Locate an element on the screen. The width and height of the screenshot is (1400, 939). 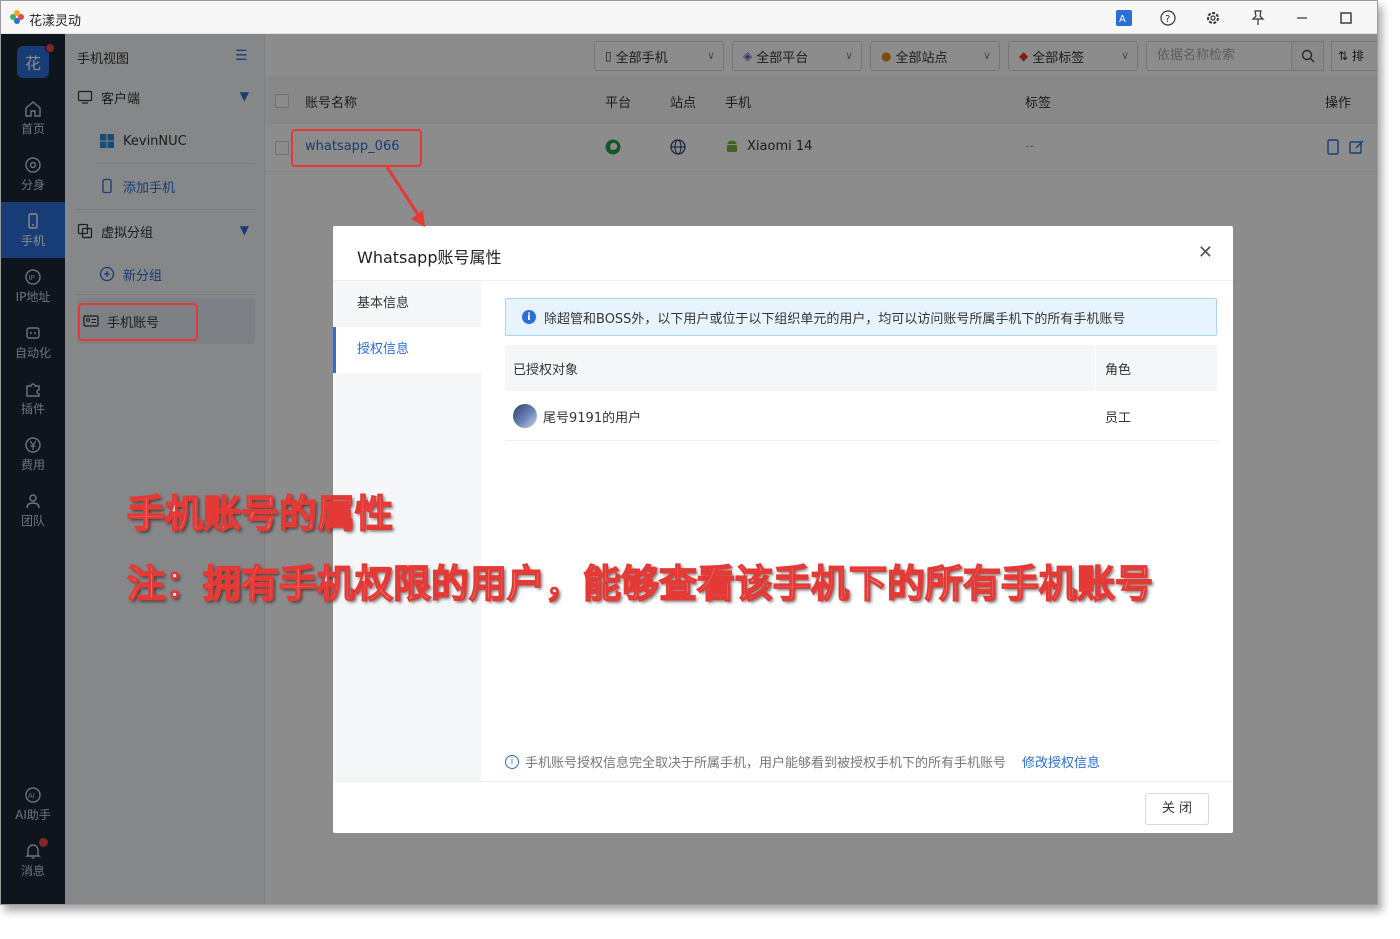
edit-auth-link: 修改授权信息 is located at coordinates (1061, 761).